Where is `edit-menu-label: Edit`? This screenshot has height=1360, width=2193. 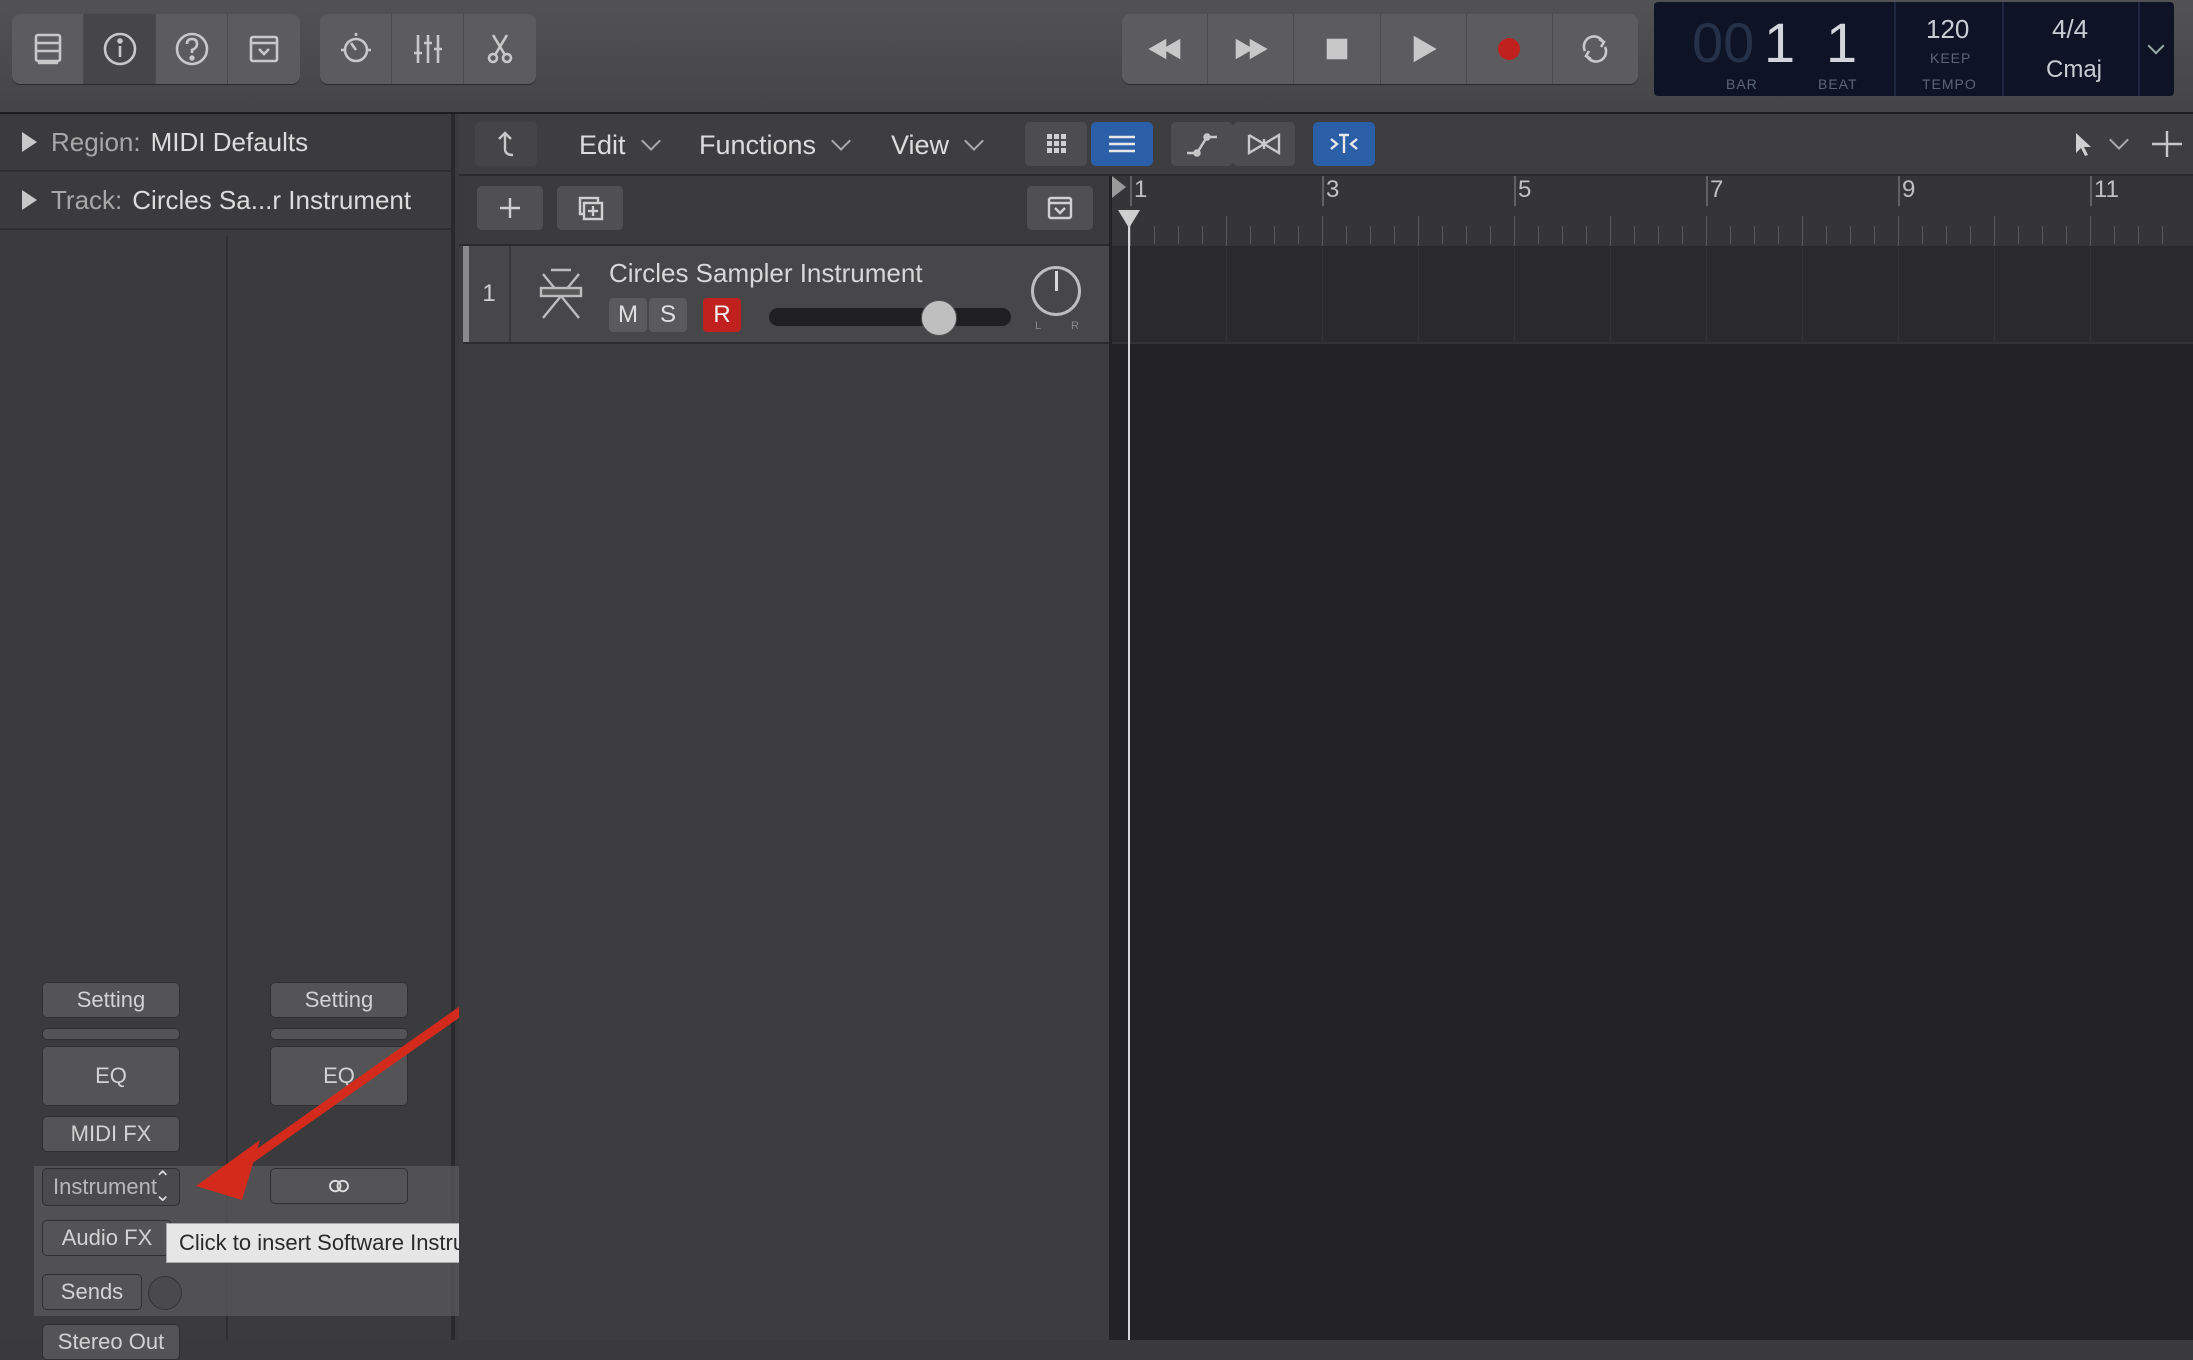 edit-menu-label: Edit is located at coordinates (602, 144).